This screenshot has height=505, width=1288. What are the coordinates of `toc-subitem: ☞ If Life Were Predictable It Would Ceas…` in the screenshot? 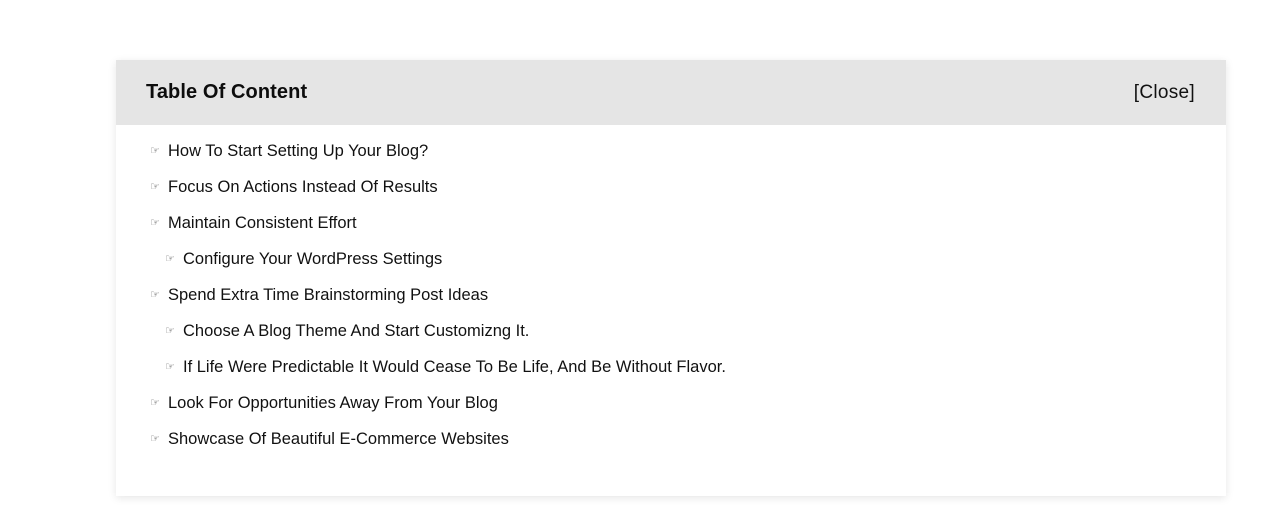 It's located at (671, 376).